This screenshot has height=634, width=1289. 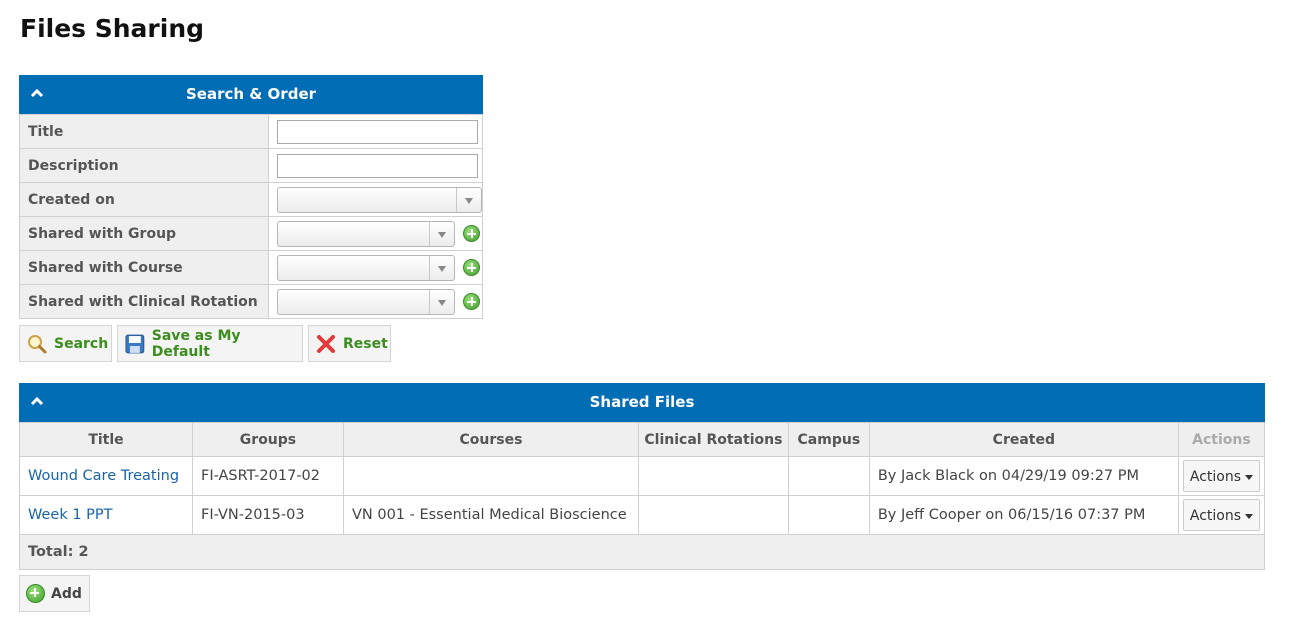 What do you see at coordinates (1023, 515) in the screenshot?
I see `file-created: By Jeff Cooper on 06/15/16 07:37 PM` at bounding box center [1023, 515].